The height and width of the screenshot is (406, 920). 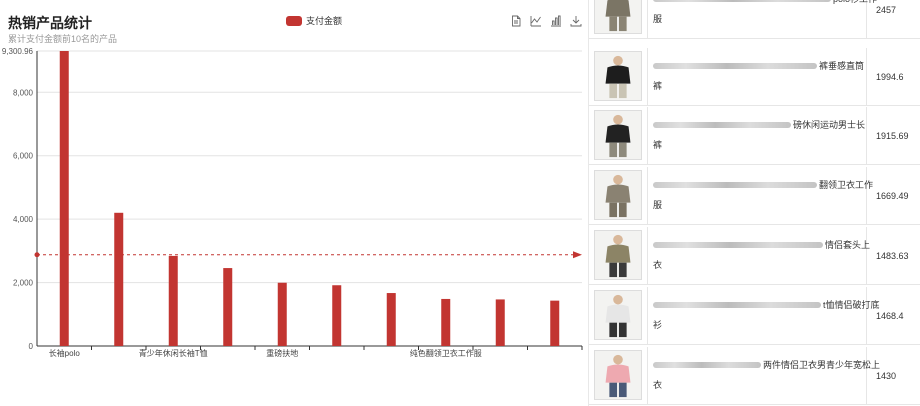 I want to click on payment-amount-cell: 1915.69, so click(x=892, y=136).